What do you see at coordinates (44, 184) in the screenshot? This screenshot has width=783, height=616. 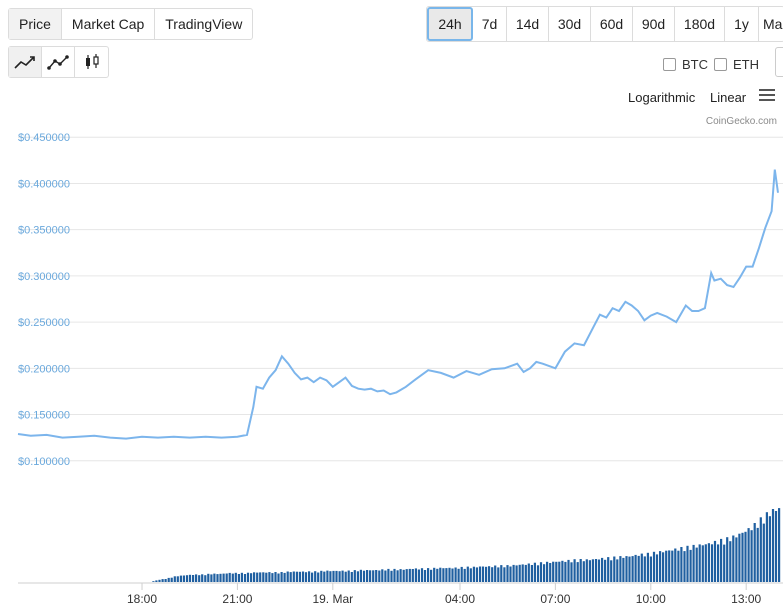 I see `y-tick-label: $0.400000` at bounding box center [44, 184].